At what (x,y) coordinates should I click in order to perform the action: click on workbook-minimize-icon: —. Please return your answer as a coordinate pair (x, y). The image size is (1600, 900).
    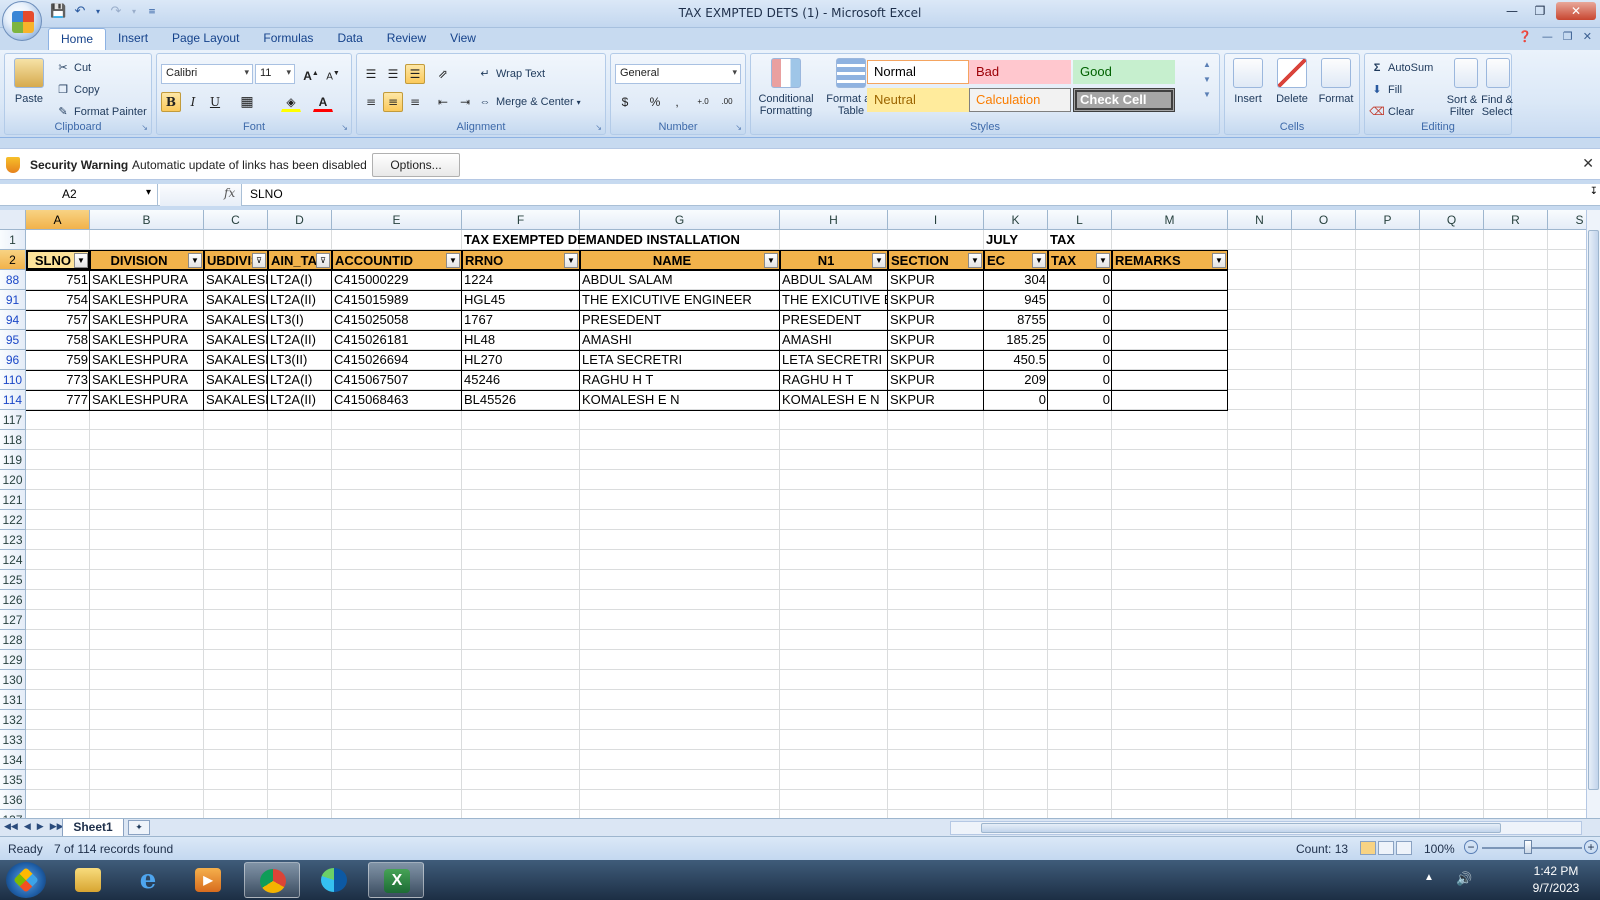
    Looking at the image, I should click on (1547, 36).